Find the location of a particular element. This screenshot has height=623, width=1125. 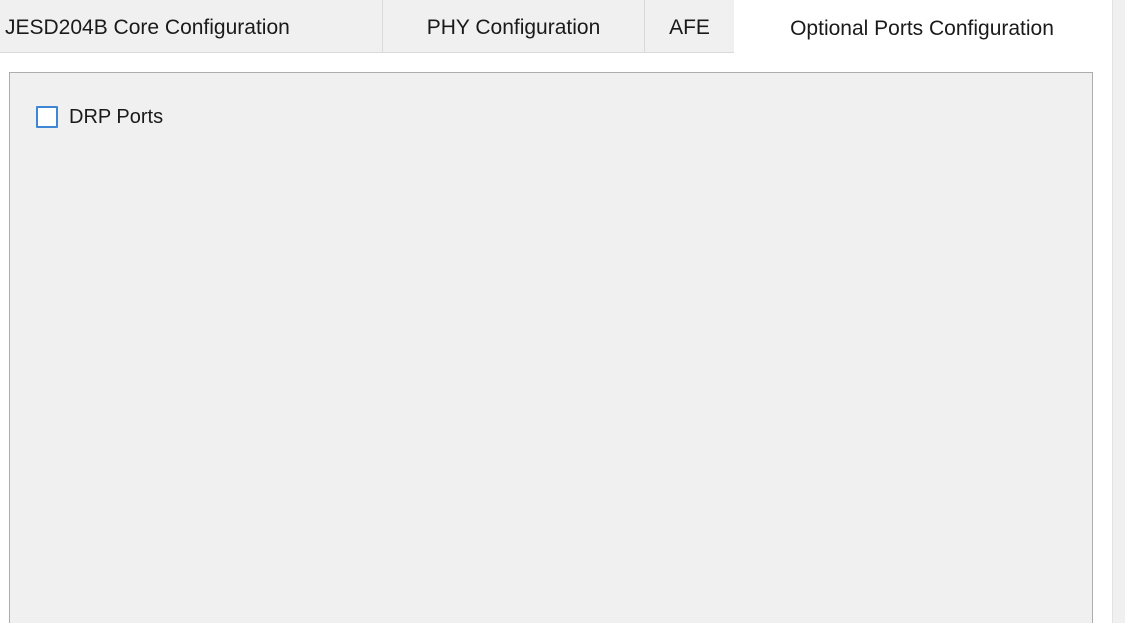

tab-jesd204b-core-configuration: JESD204B Core Configuration is located at coordinates (191, 26).